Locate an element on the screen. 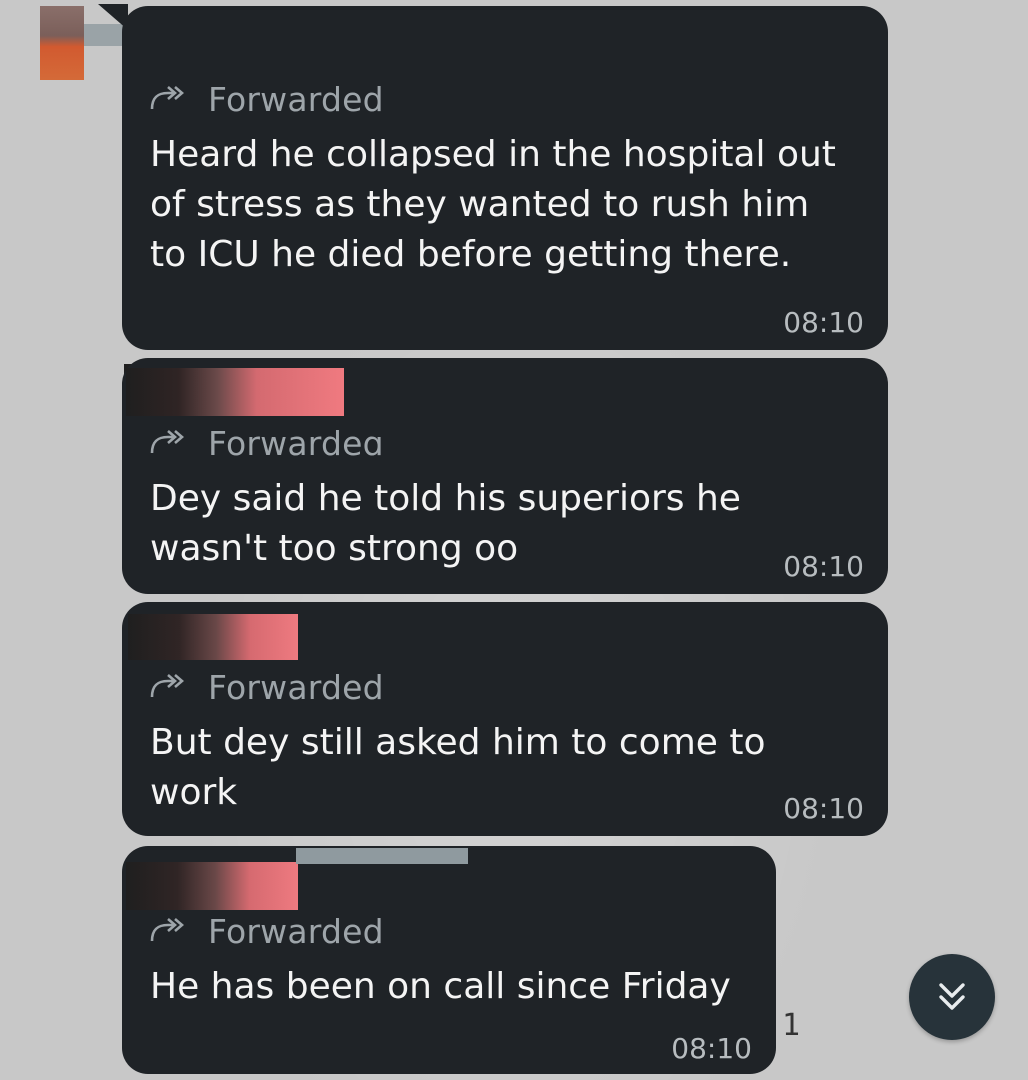  redaction-mark is located at coordinates (382, 856).